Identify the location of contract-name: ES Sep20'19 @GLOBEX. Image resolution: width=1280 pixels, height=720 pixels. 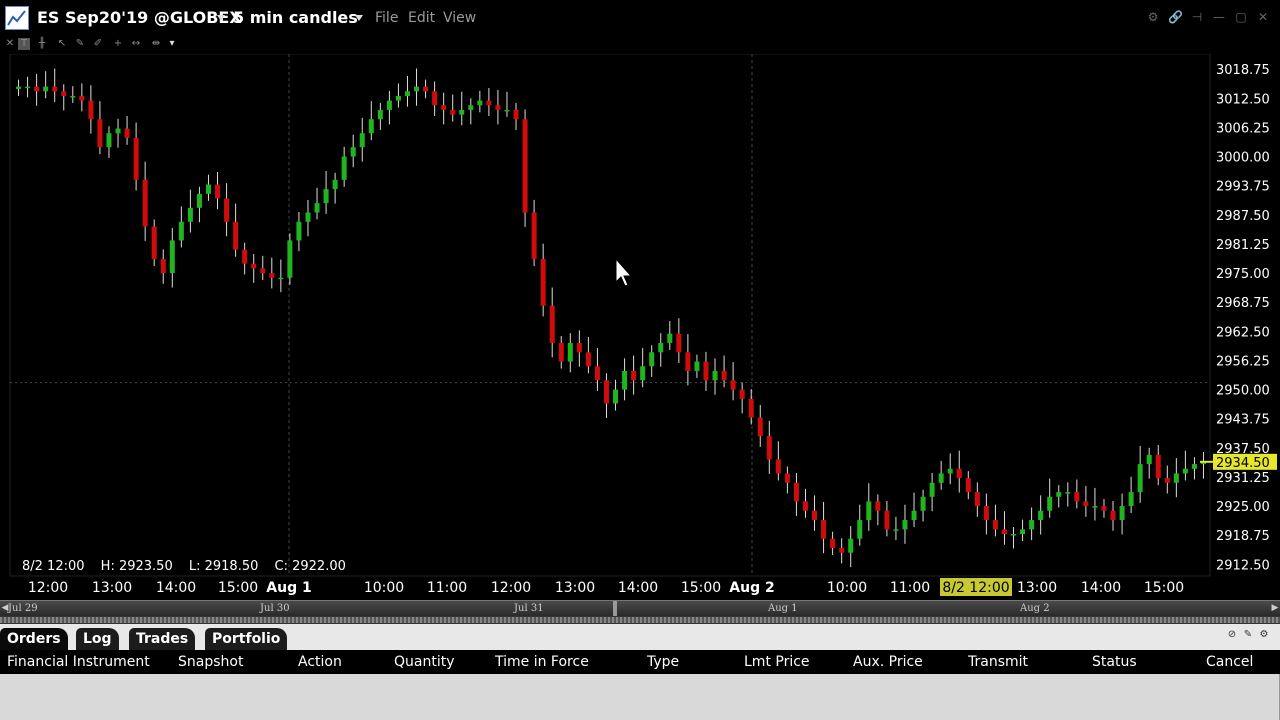
(139, 17).